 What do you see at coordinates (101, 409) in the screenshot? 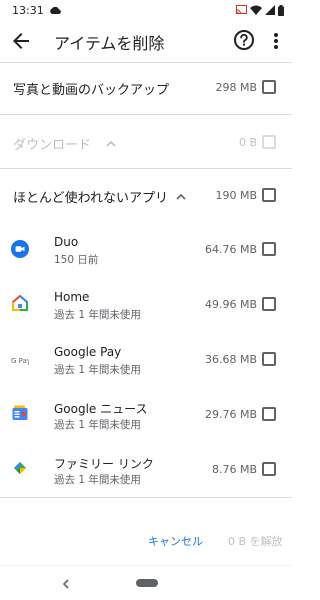
I see `app-name: Google ニュース` at bounding box center [101, 409].